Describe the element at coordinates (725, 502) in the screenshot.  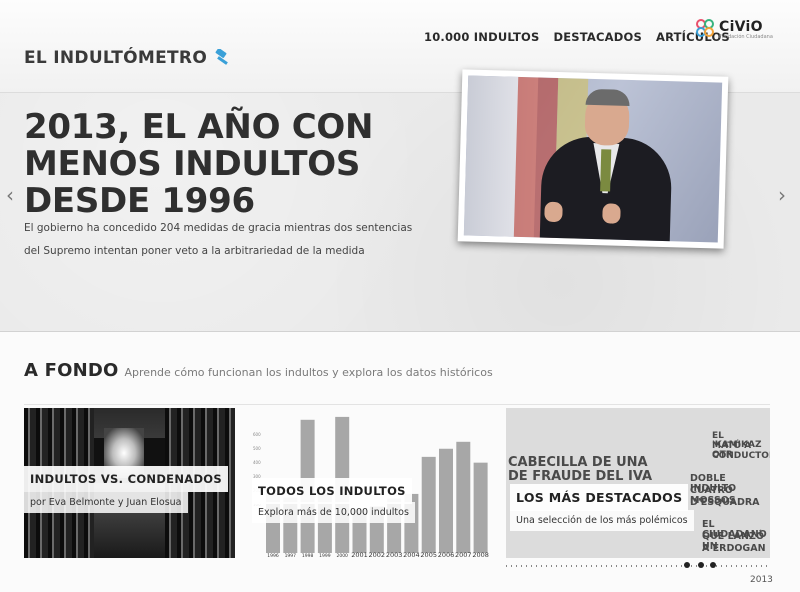
I see `newspaper-headline: D'ESQUADRA` at that location.